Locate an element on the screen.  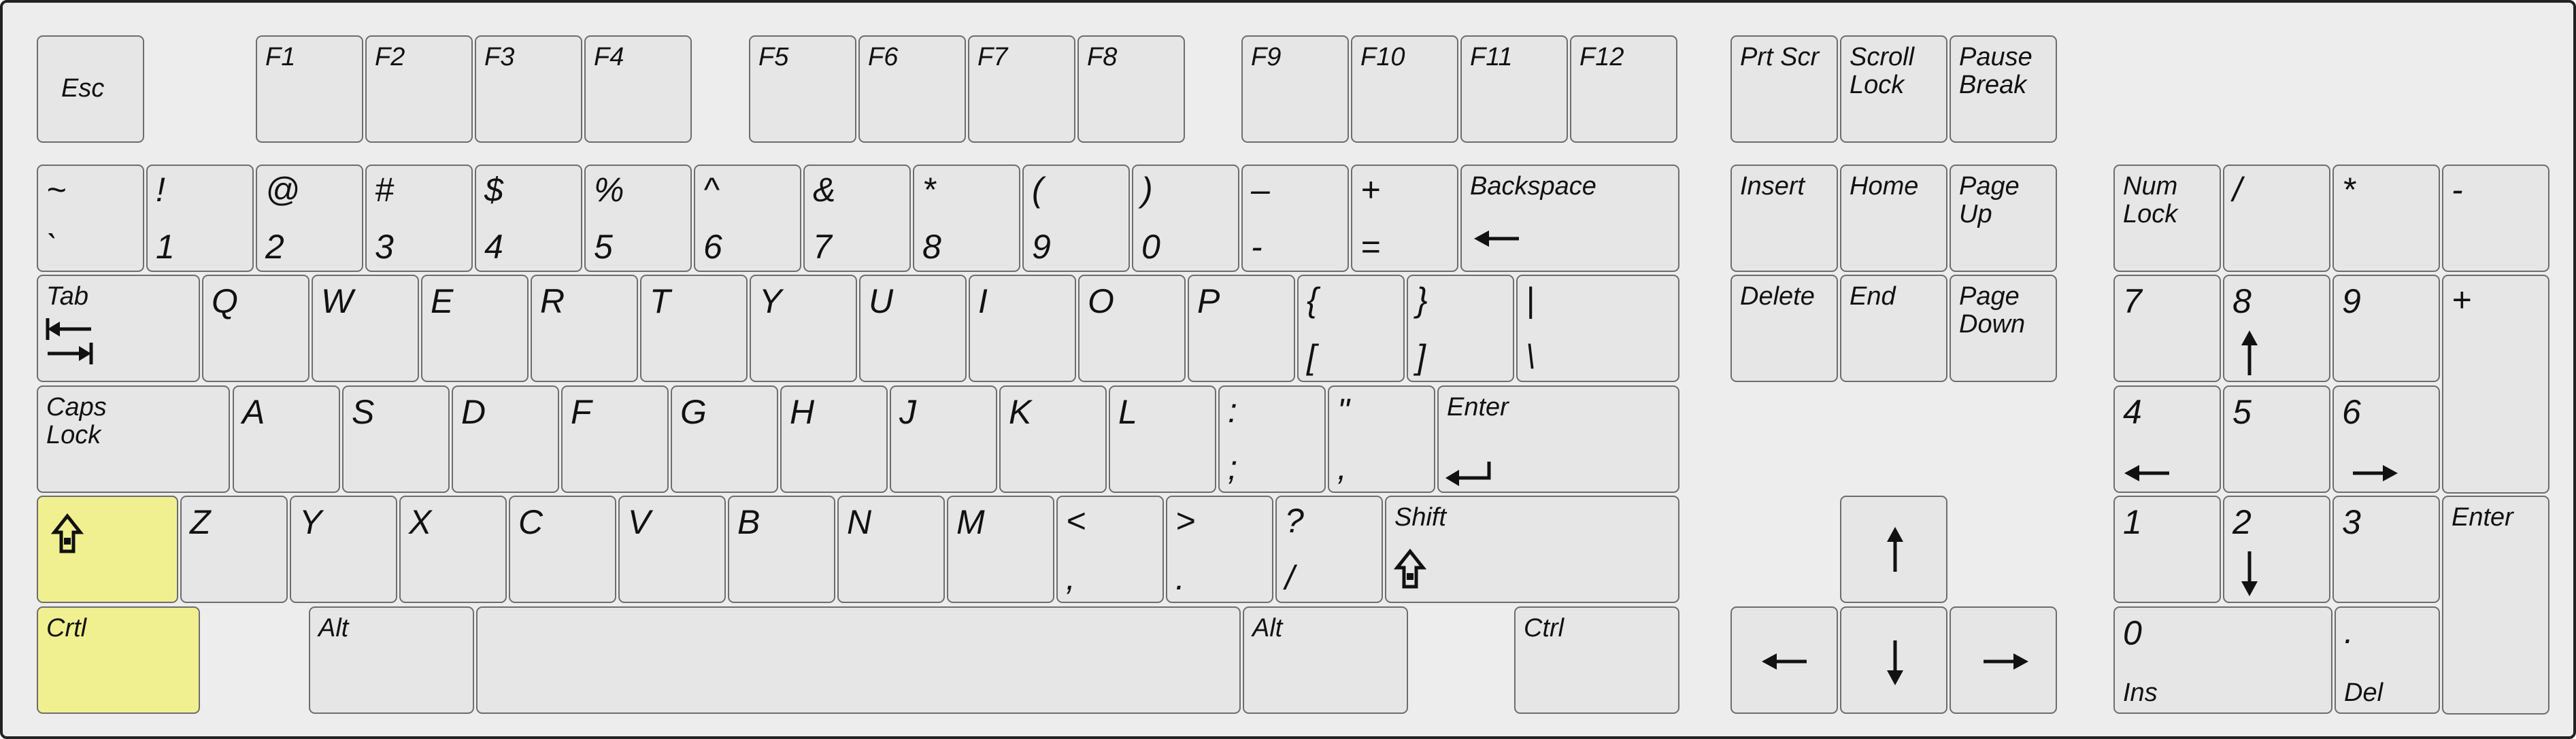
key-g: G is located at coordinates (724, 439).